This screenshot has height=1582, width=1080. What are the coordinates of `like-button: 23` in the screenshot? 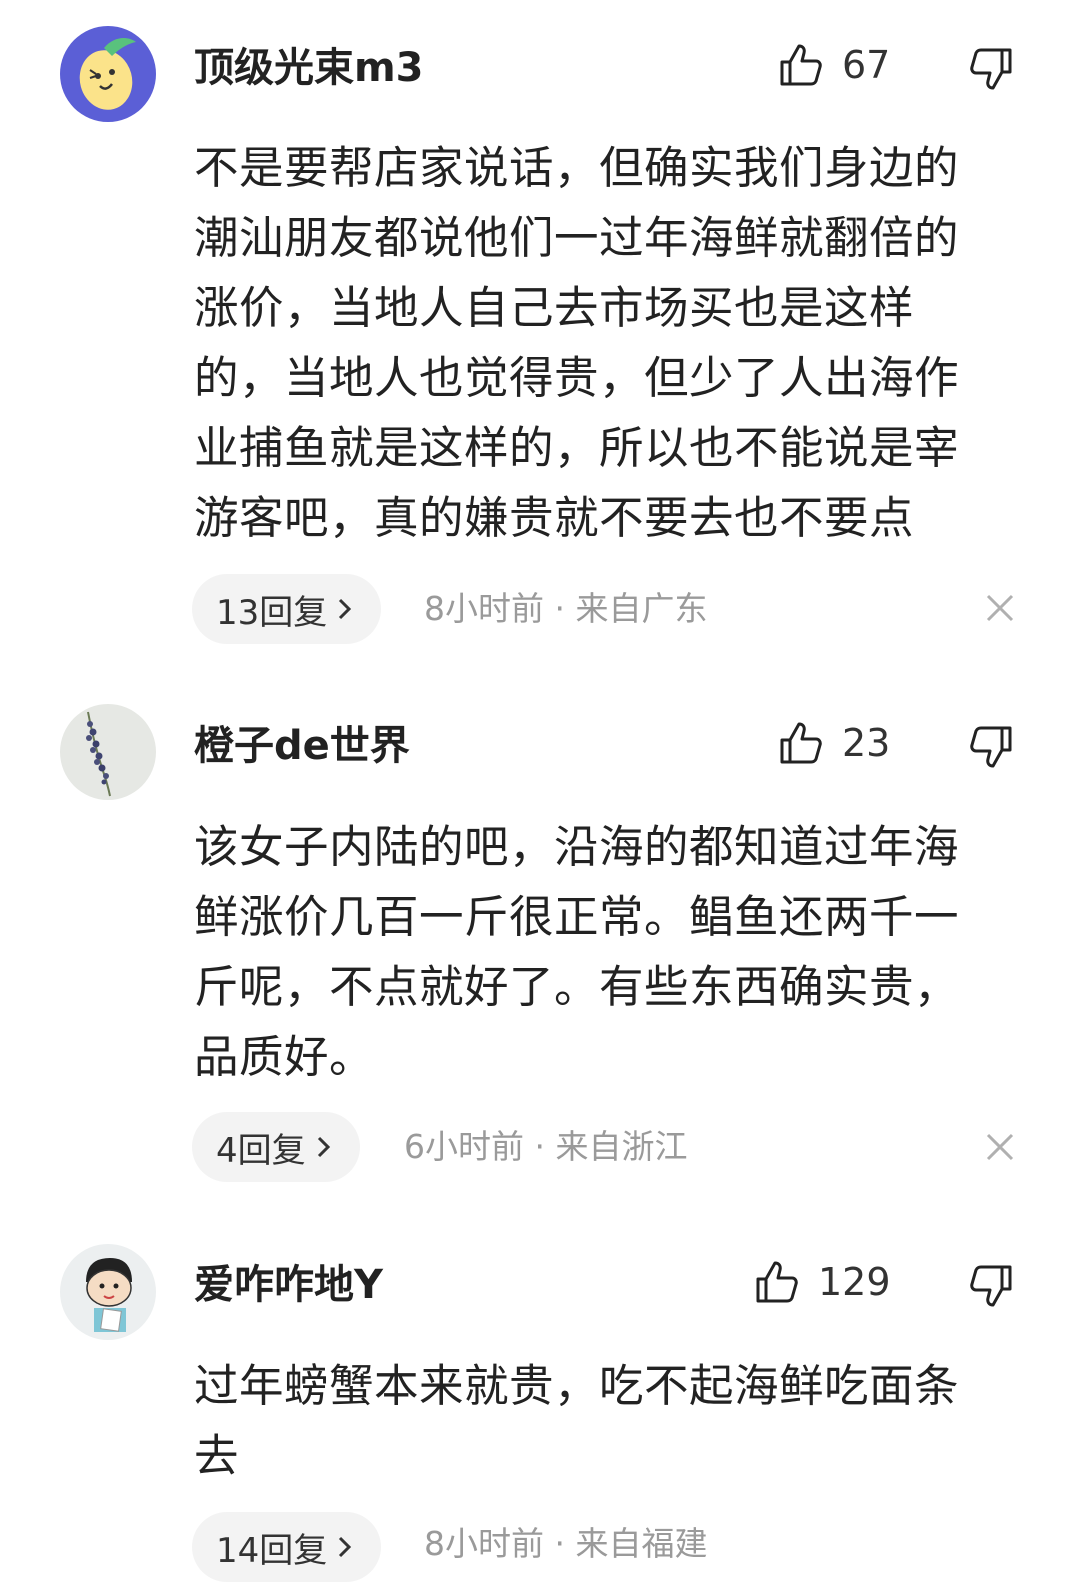 It's located at (834, 743).